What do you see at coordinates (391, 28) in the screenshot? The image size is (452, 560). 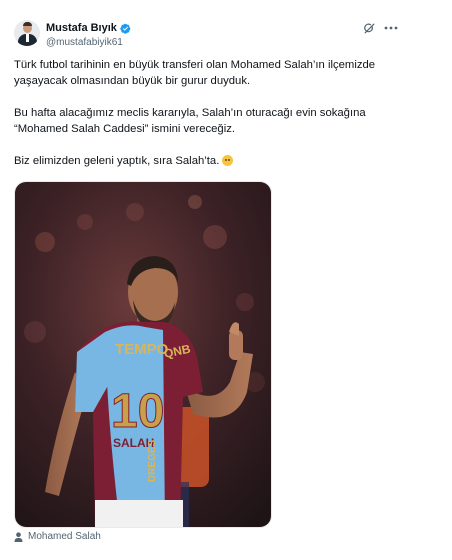 I see `more-icon` at bounding box center [391, 28].